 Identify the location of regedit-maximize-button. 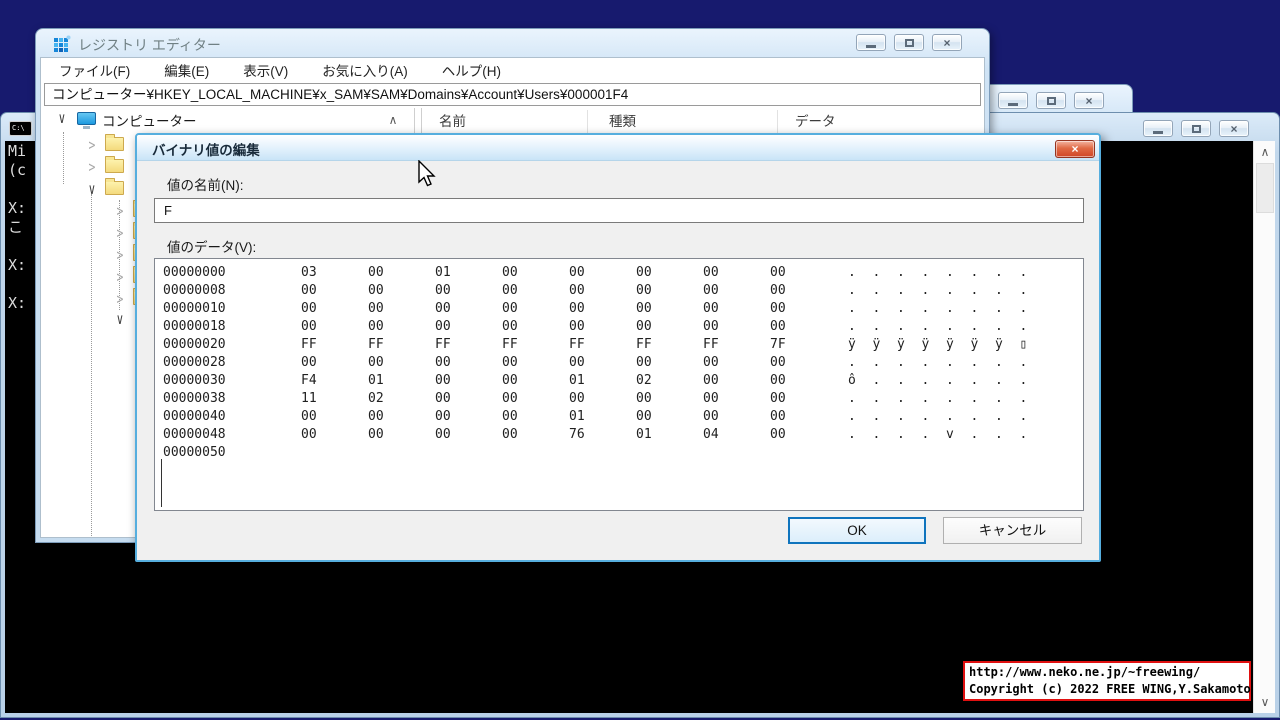
(909, 42).